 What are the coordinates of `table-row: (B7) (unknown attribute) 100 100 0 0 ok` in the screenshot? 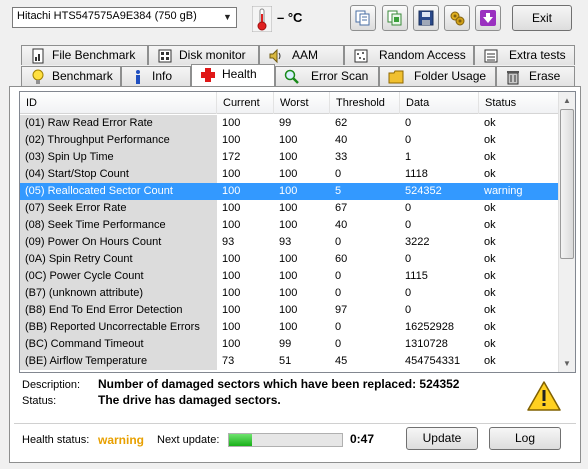 It's located at (290, 293).